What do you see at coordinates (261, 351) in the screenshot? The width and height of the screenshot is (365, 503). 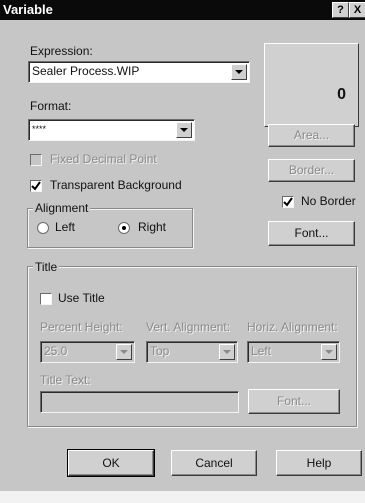 I see `horiz-alignment-value: Left` at bounding box center [261, 351].